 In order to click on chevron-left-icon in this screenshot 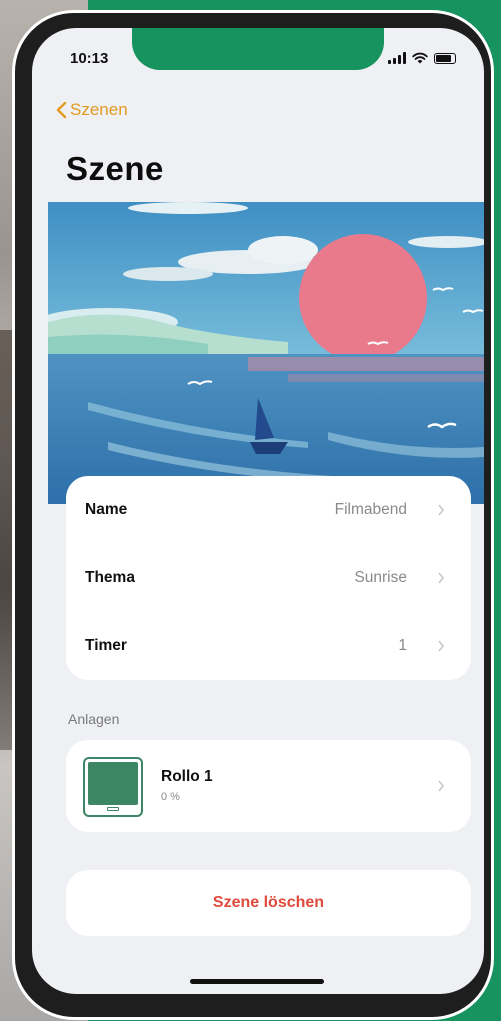, I will do `click(61, 110)`.